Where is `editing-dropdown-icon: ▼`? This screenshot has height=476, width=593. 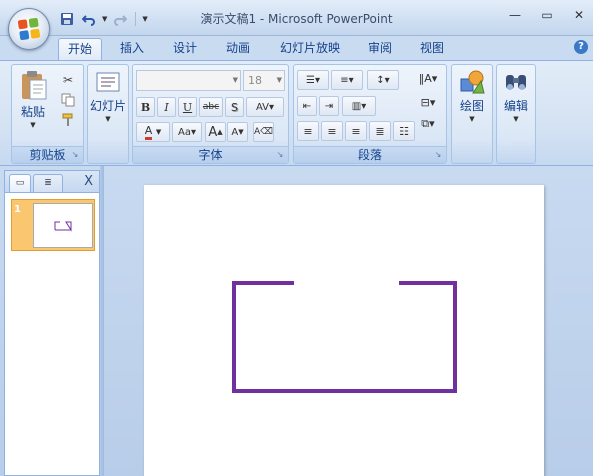 editing-dropdown-icon: ▼ is located at coordinates (516, 119).